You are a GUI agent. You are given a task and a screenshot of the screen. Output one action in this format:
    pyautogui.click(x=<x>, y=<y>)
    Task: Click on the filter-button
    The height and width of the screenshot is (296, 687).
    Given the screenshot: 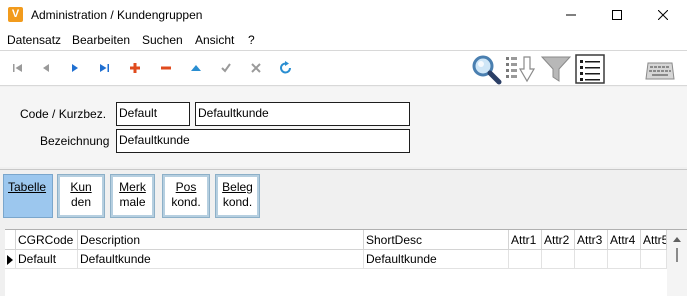 What is the action you would take?
    pyautogui.click(x=556, y=69)
    